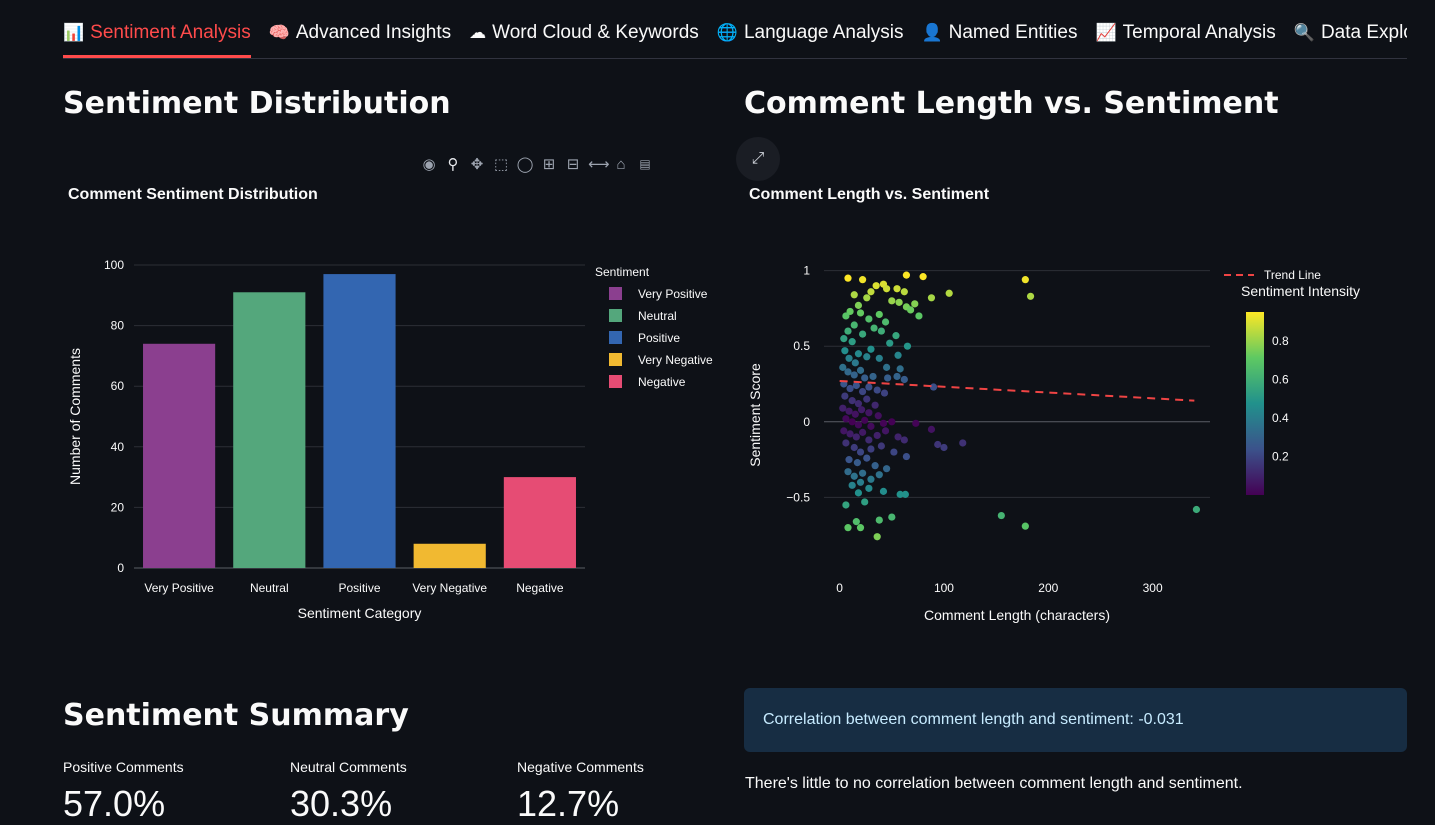 The image size is (1435, 825). Describe the element at coordinates (798, 497) in the screenshot. I see `y-tick-label: −0.5` at that location.